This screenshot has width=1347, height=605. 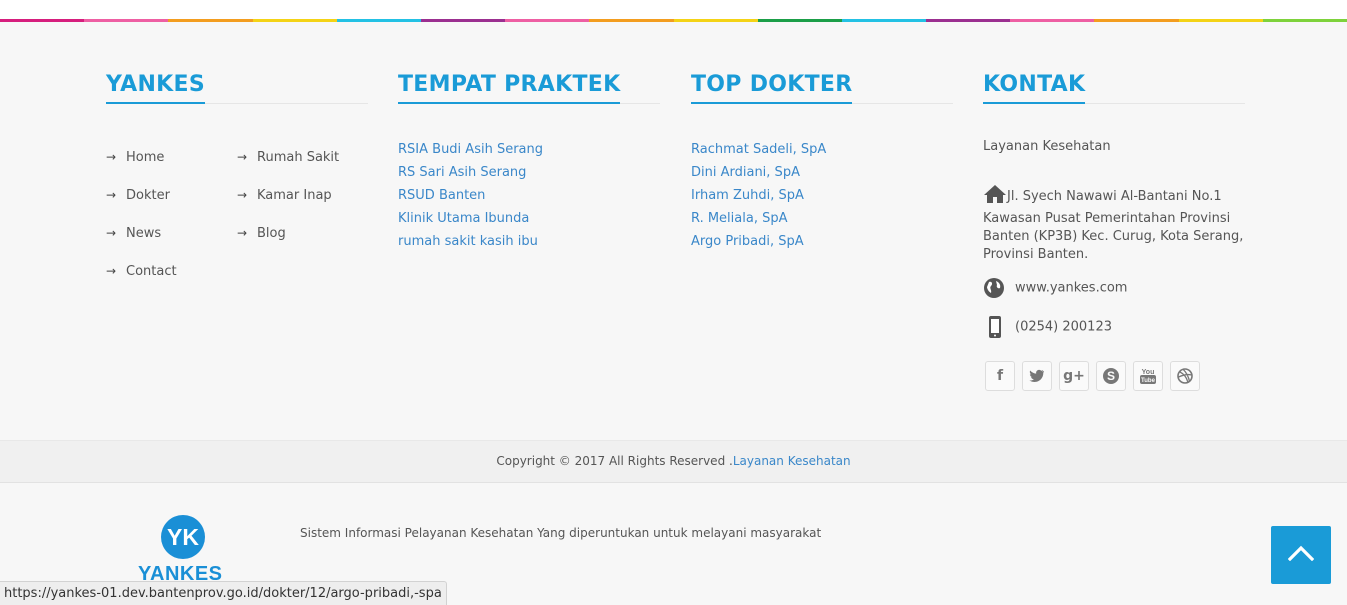 What do you see at coordinates (1047, 146) in the screenshot?
I see `contact-subtitle: Layanan Kesehatan` at bounding box center [1047, 146].